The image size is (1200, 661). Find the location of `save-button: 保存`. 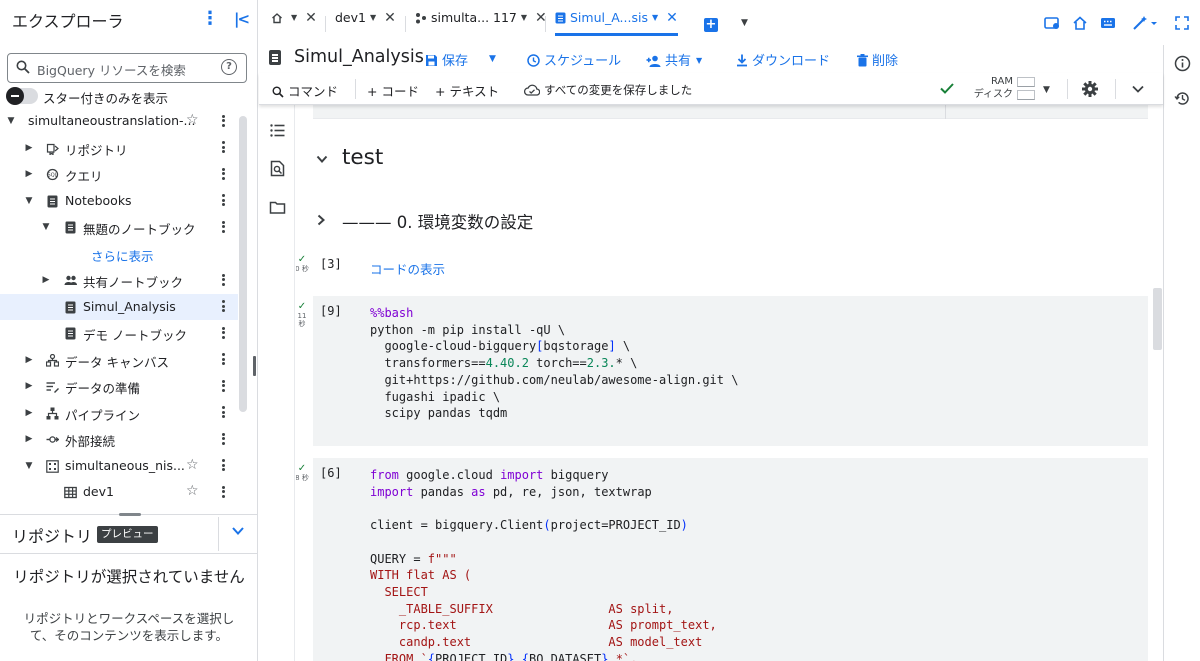

save-button: 保存 is located at coordinates (446, 59).